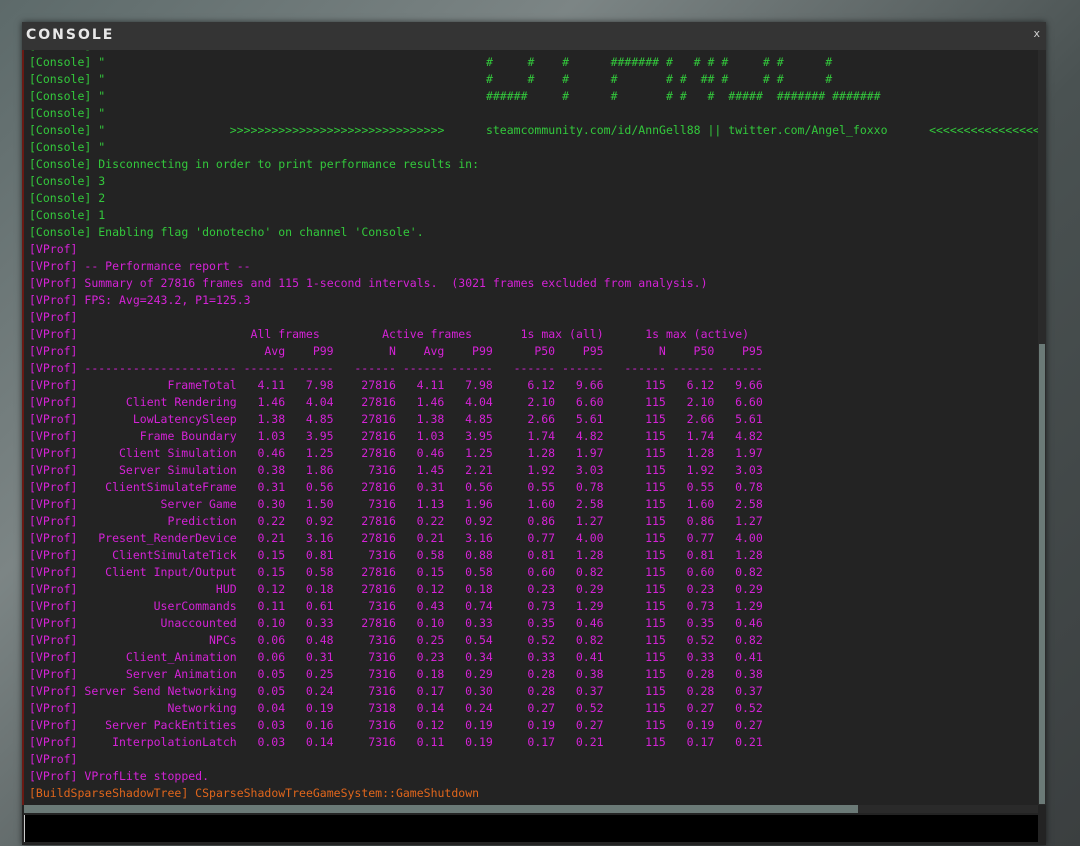 The height and width of the screenshot is (846, 1080). I want to click on table-cell: 6.12, so click(541, 385).